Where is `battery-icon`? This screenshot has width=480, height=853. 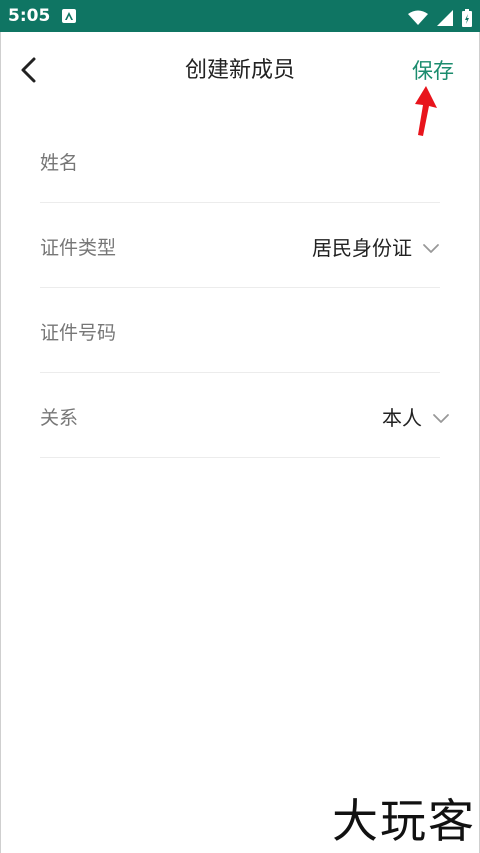
battery-icon is located at coordinates (467, 17).